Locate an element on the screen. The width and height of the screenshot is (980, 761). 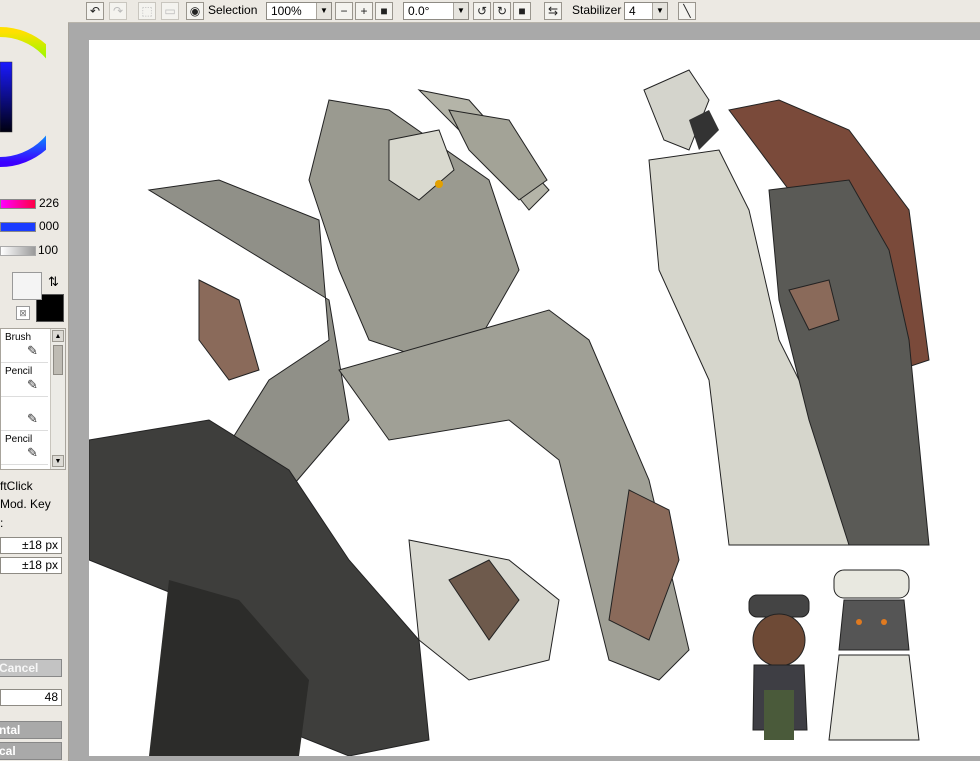
cancel-button: Cancel is located at coordinates (31, 668).